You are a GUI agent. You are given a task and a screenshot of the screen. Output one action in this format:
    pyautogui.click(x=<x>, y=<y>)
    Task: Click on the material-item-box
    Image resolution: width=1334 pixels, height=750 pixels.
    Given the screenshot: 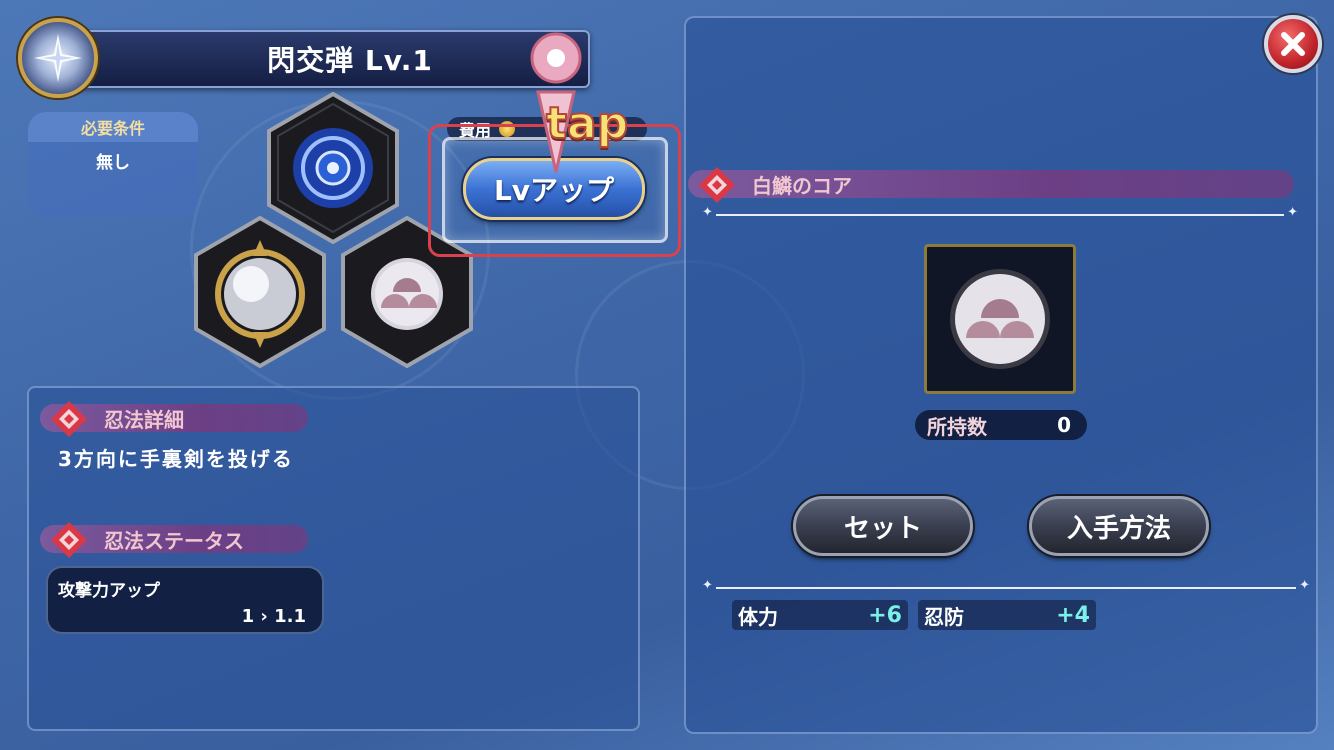 What is the action you would take?
    pyautogui.click(x=1000, y=319)
    